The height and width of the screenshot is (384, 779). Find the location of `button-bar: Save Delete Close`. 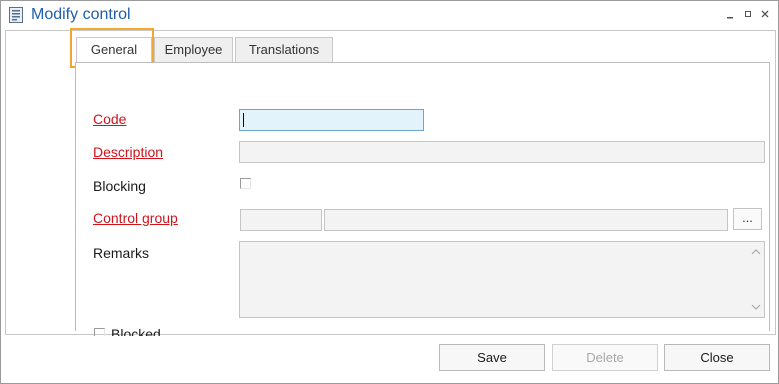

button-bar: Save Delete Close is located at coordinates (389, 359).